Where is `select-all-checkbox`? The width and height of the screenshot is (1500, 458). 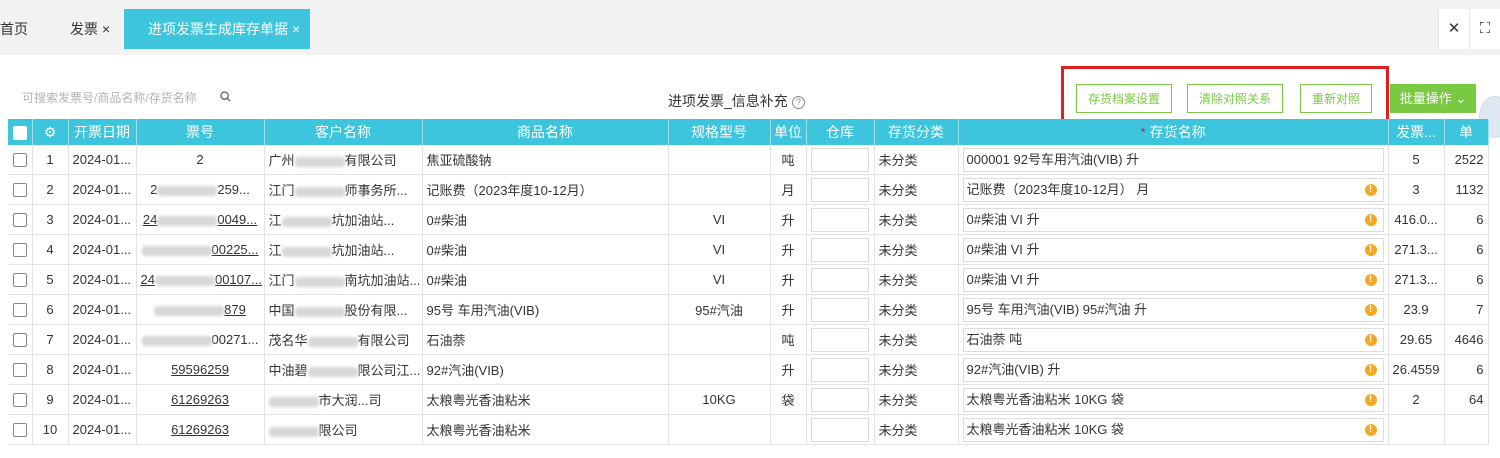 select-all-checkbox is located at coordinates (20, 132).